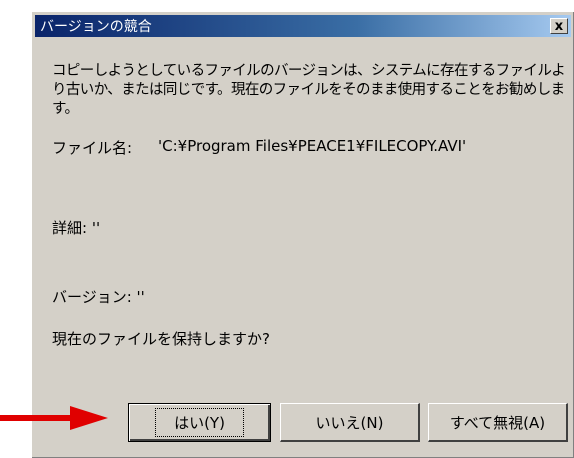  I want to click on ignore-all-button: すべて無視(A), so click(498, 422).